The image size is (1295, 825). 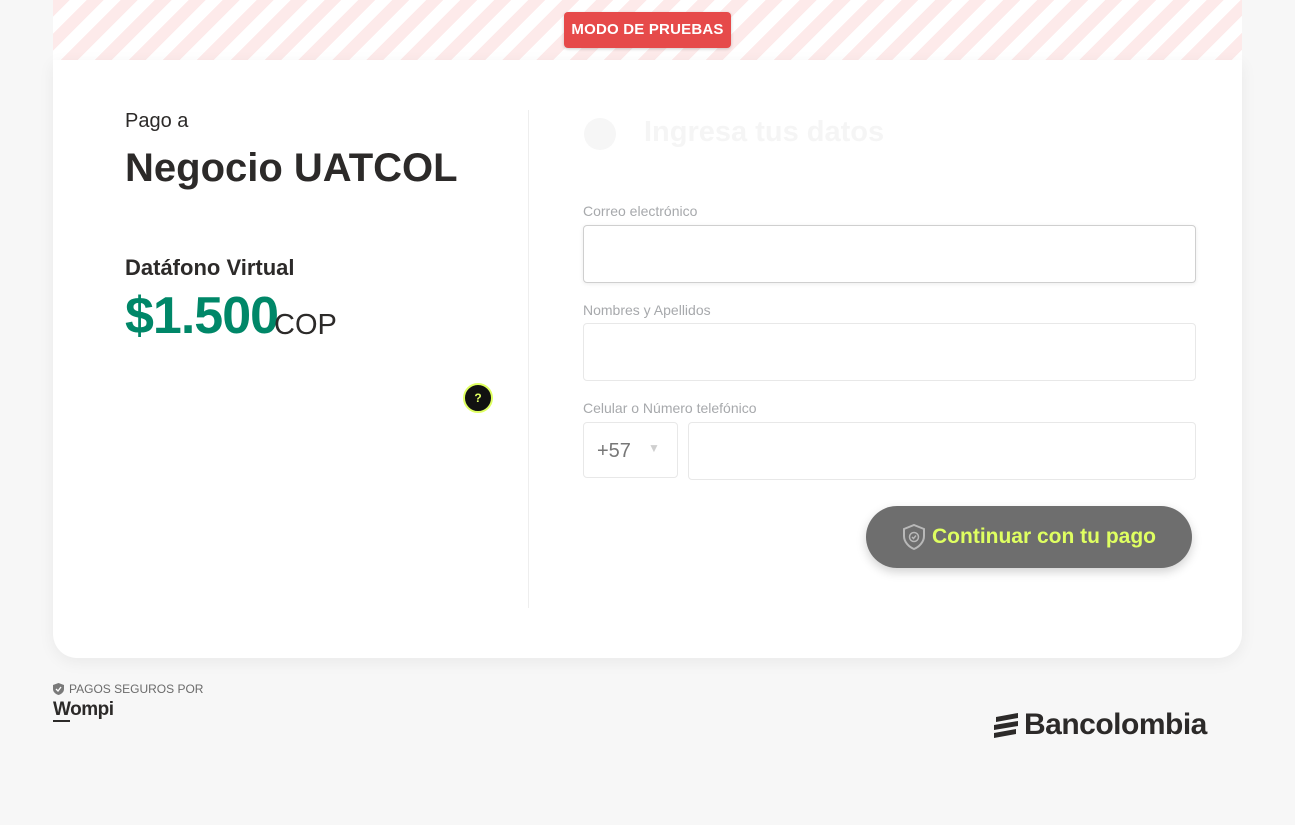 I want to click on email-field, so click(x=889, y=254).